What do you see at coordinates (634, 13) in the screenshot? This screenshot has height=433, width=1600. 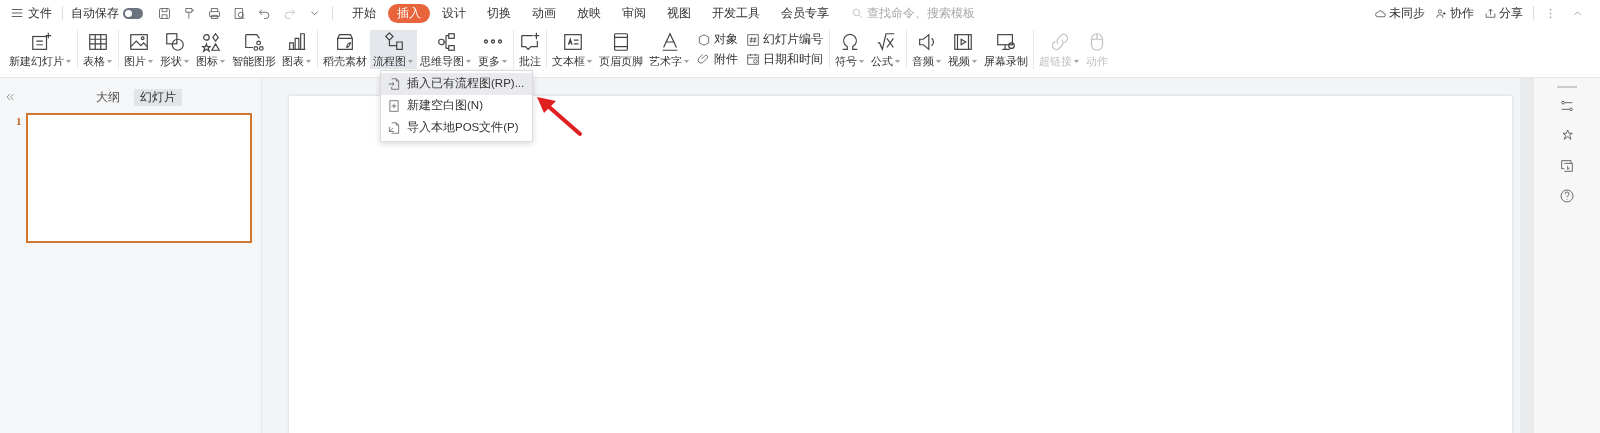 I see `ribbon-tab: 审阅` at bounding box center [634, 13].